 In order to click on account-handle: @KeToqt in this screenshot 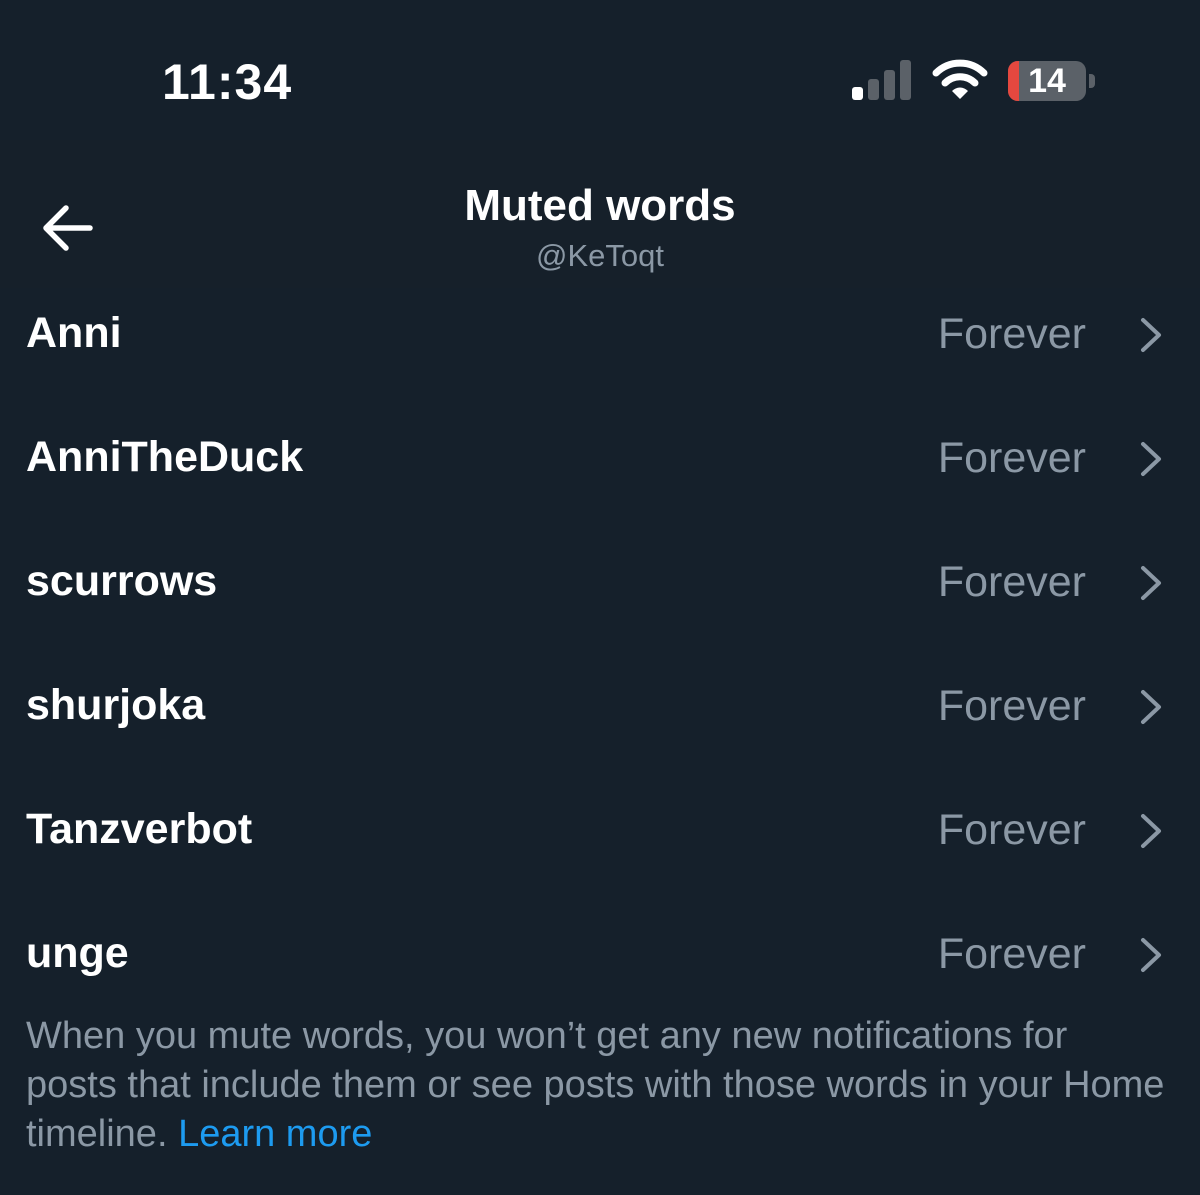, I will do `click(600, 255)`.